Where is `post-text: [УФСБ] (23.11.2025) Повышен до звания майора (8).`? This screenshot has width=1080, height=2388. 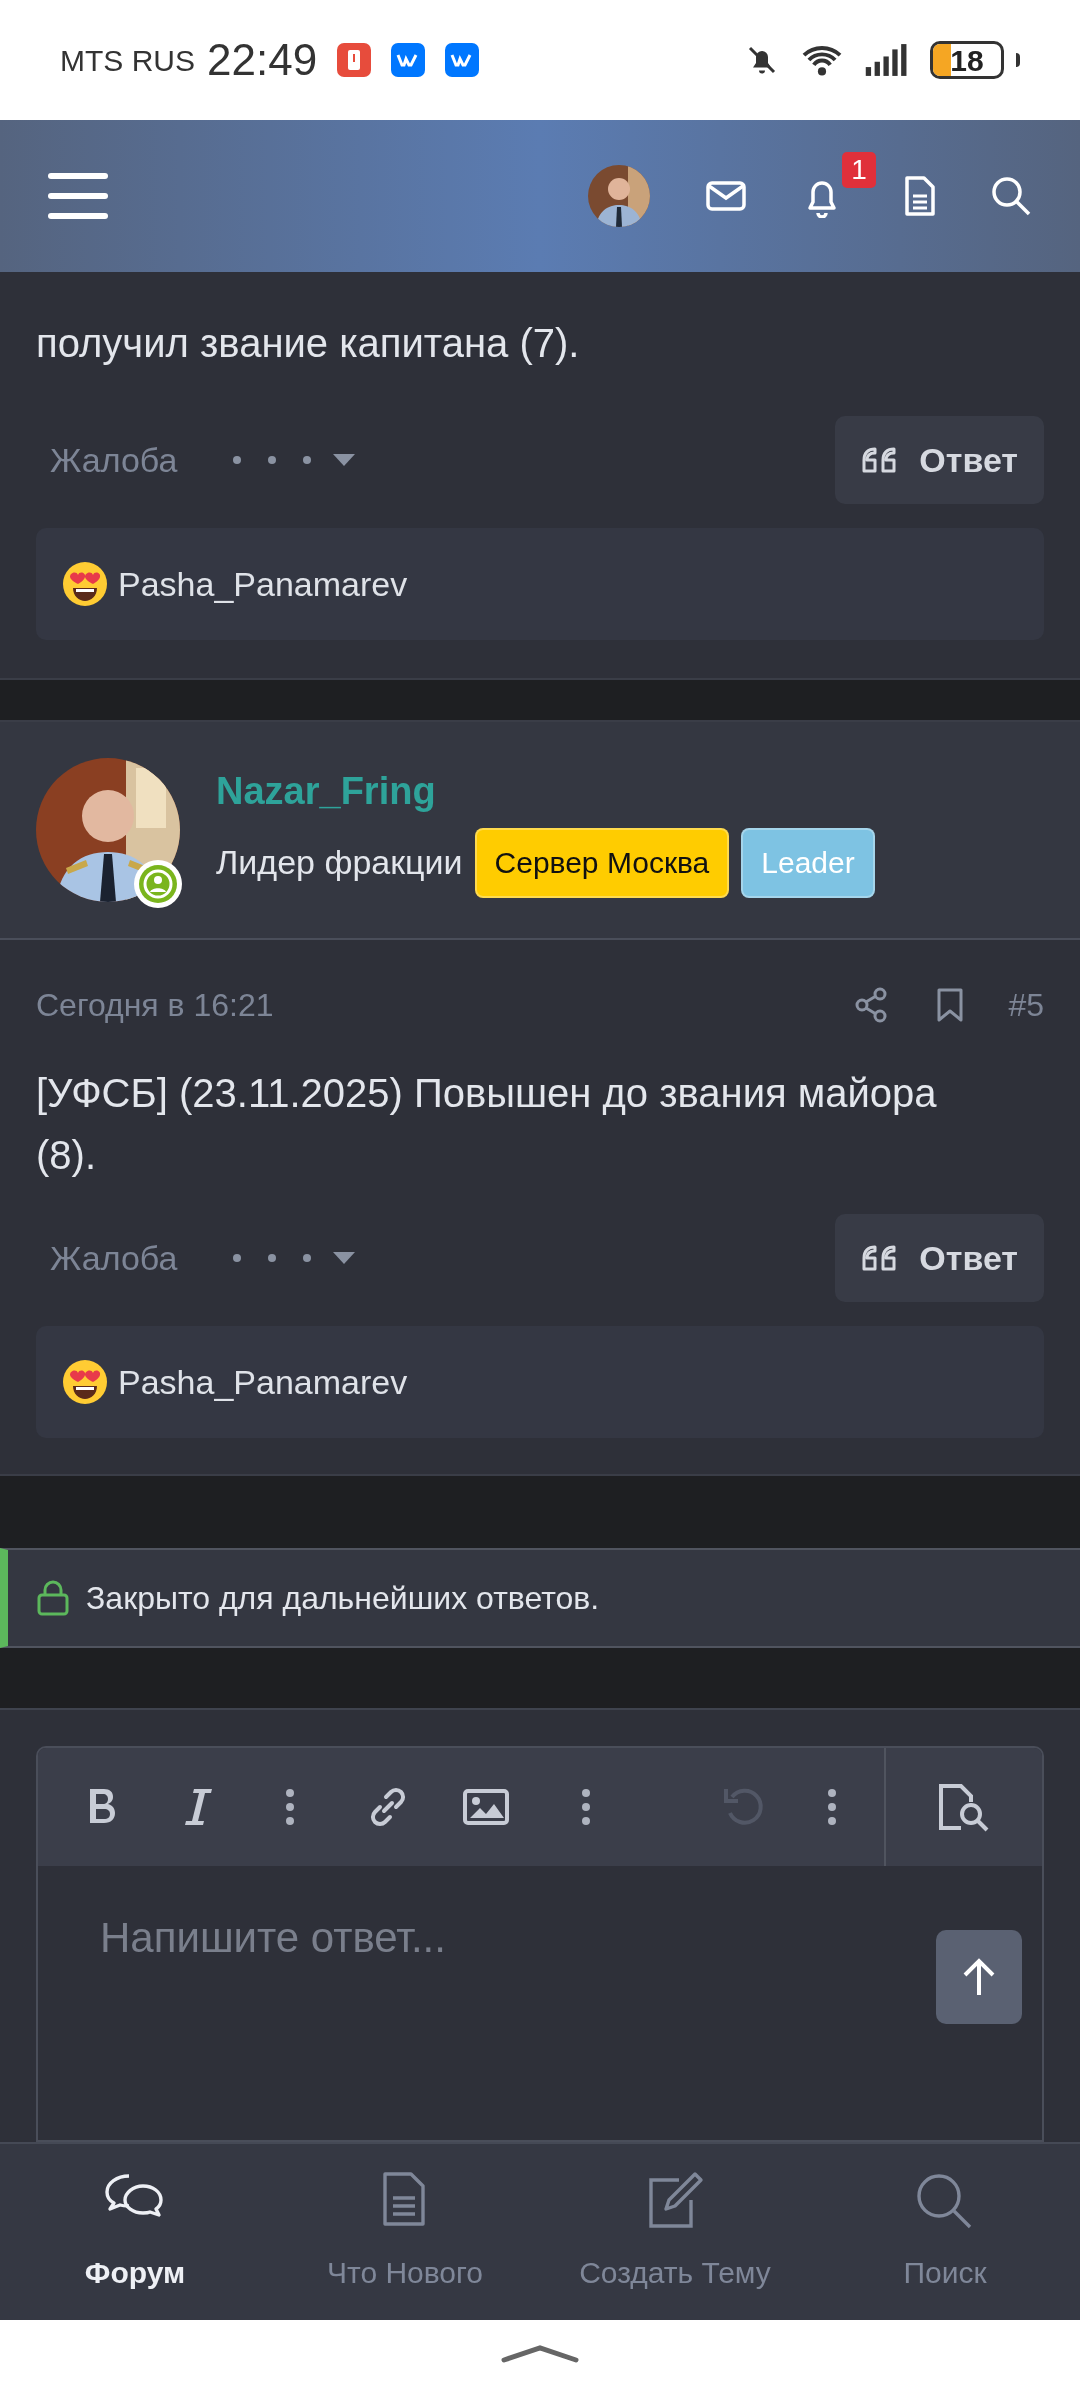 post-text: [УФСБ] (23.11.2025) Повышен до звания майора (8). is located at coordinates (487, 1124).